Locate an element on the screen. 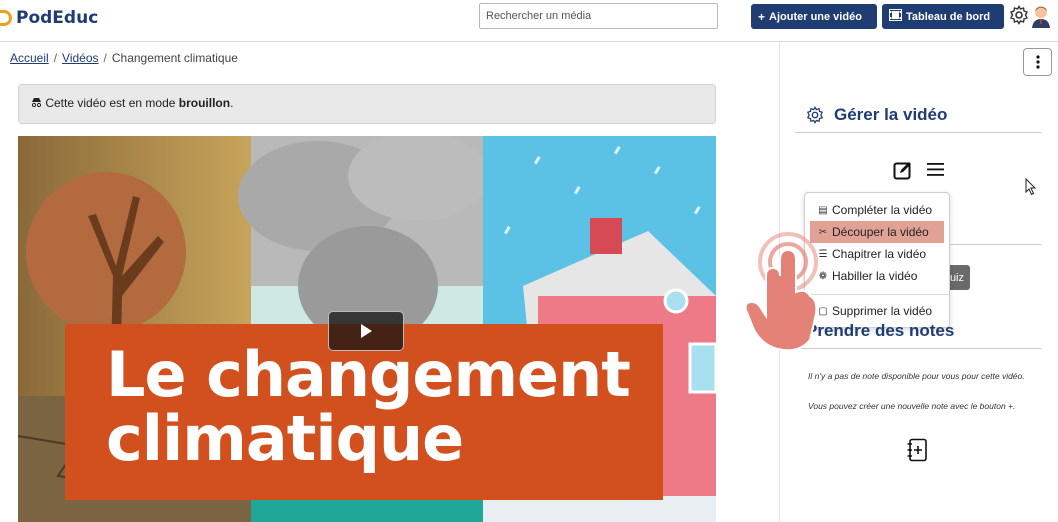 The height and width of the screenshot is (522, 1058). logo: PodEduc is located at coordinates (49, 18).